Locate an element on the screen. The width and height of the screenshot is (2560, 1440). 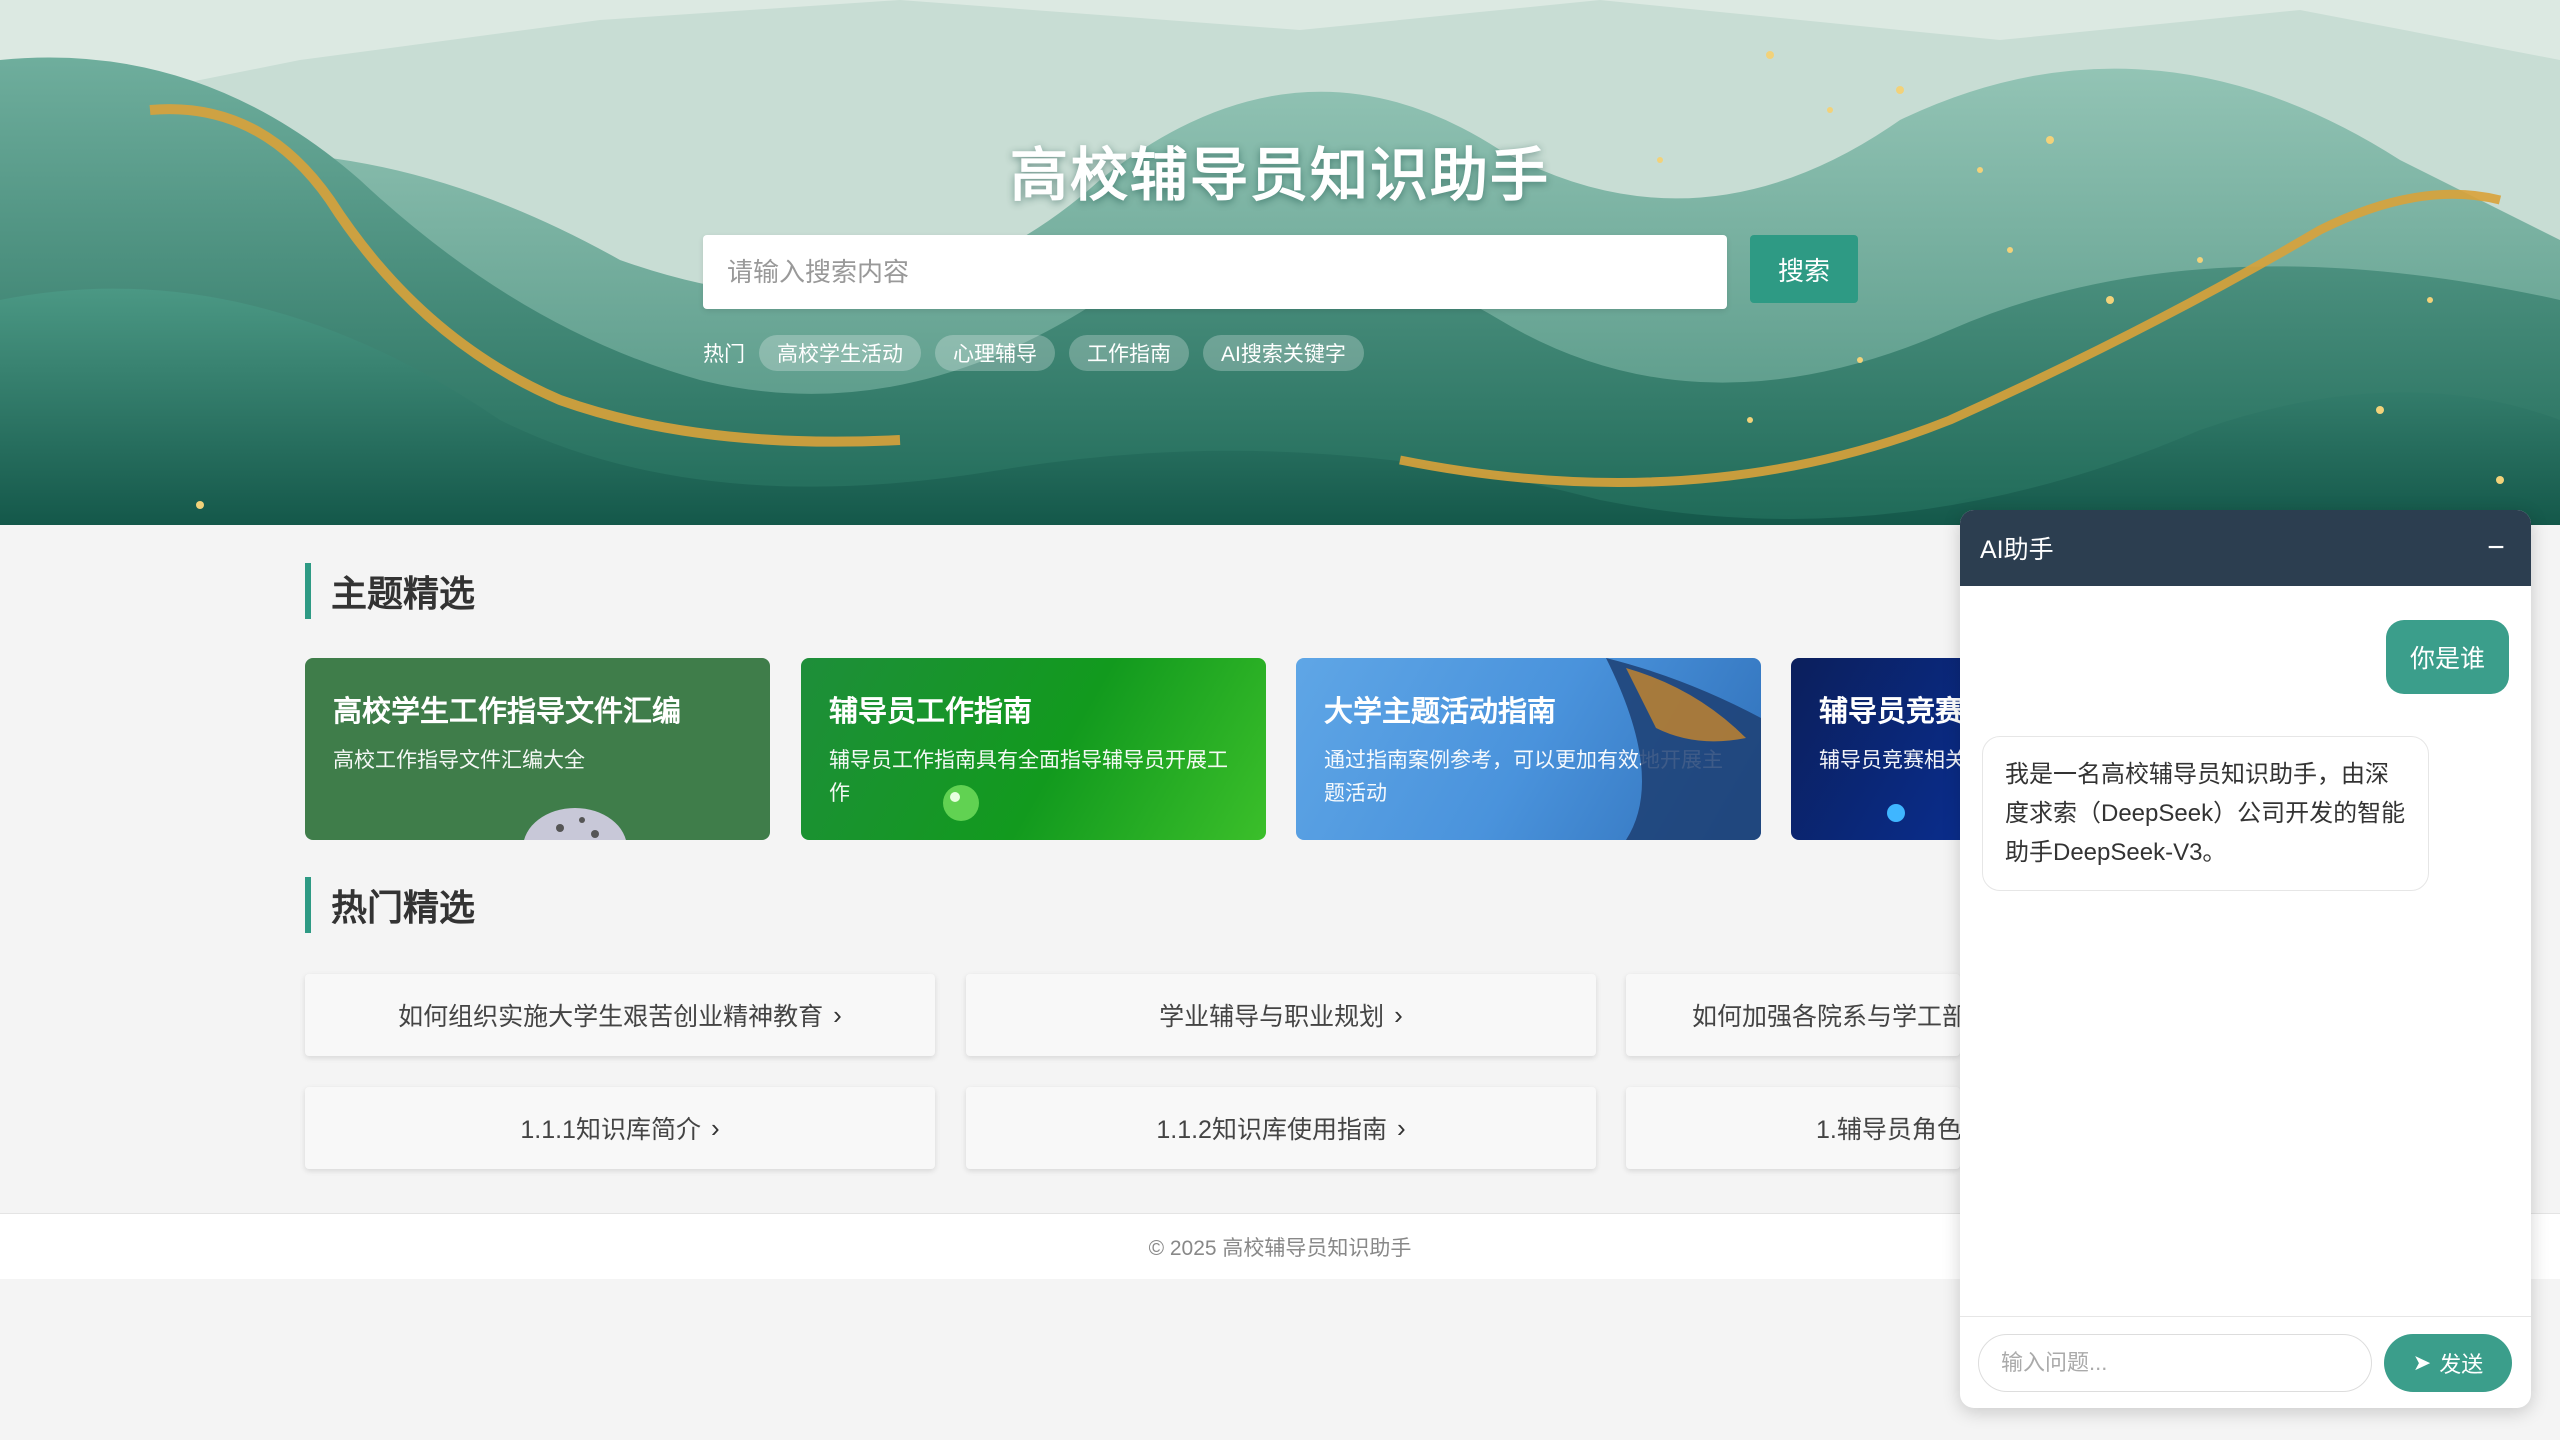
theme-card: 辅导员工作指南 辅导员工作指南具有全面指导辅导员开展工作 is located at coordinates (1033, 749).